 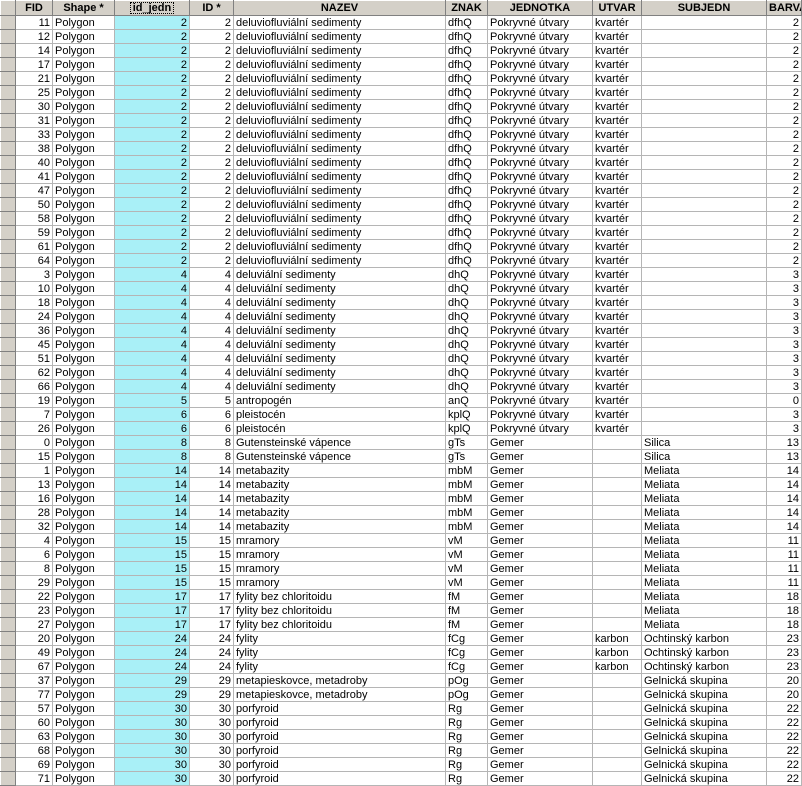 What do you see at coordinates (466, 610) in the screenshot?
I see `cell-znak: fM` at bounding box center [466, 610].